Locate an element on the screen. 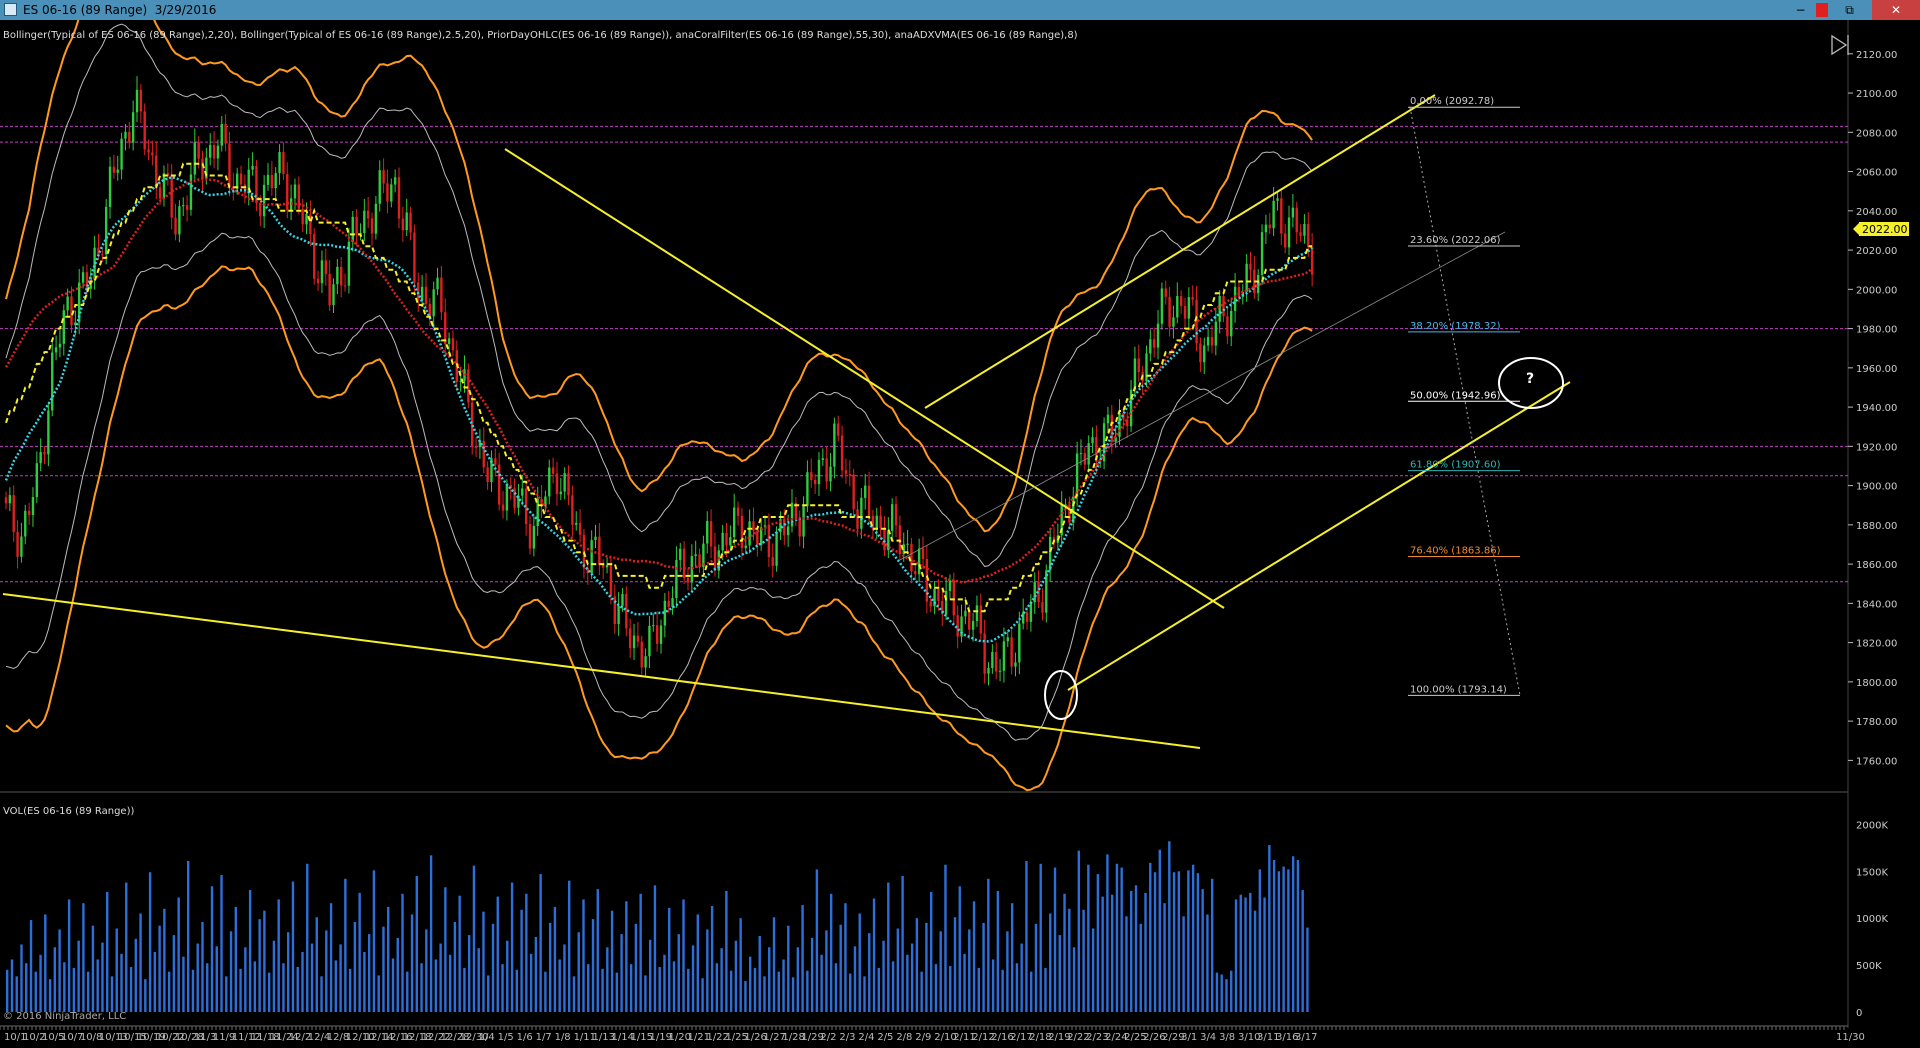 This screenshot has height=1048, width=1920. fib-level-label: 61.80% (1907.60) is located at coordinates (1455, 465).